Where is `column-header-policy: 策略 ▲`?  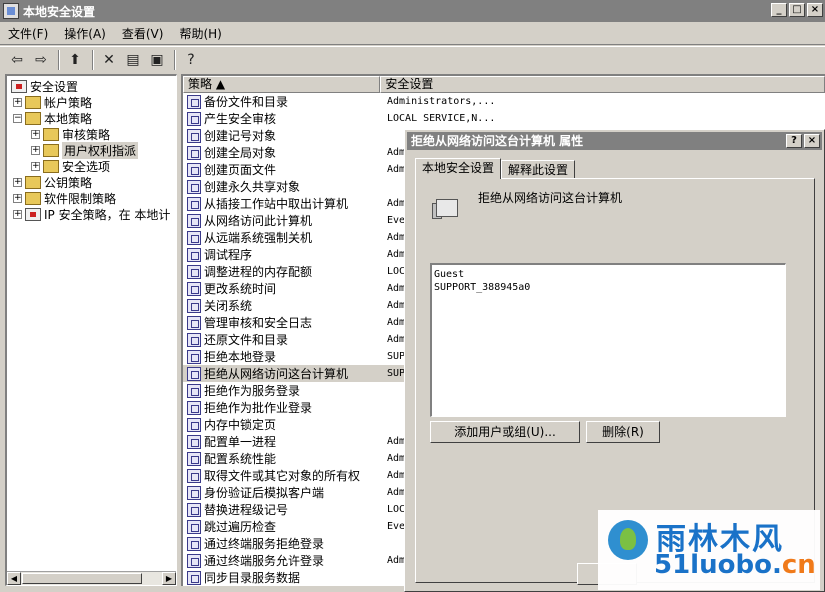
column-header-policy: 策略 ▲ is located at coordinates (282, 84).